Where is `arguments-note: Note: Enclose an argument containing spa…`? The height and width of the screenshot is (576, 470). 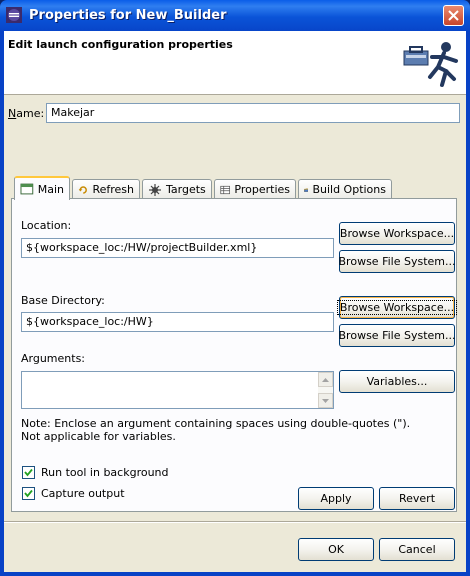 arguments-note: Note: Enclose an argument containing spa… is located at coordinates (215, 430).